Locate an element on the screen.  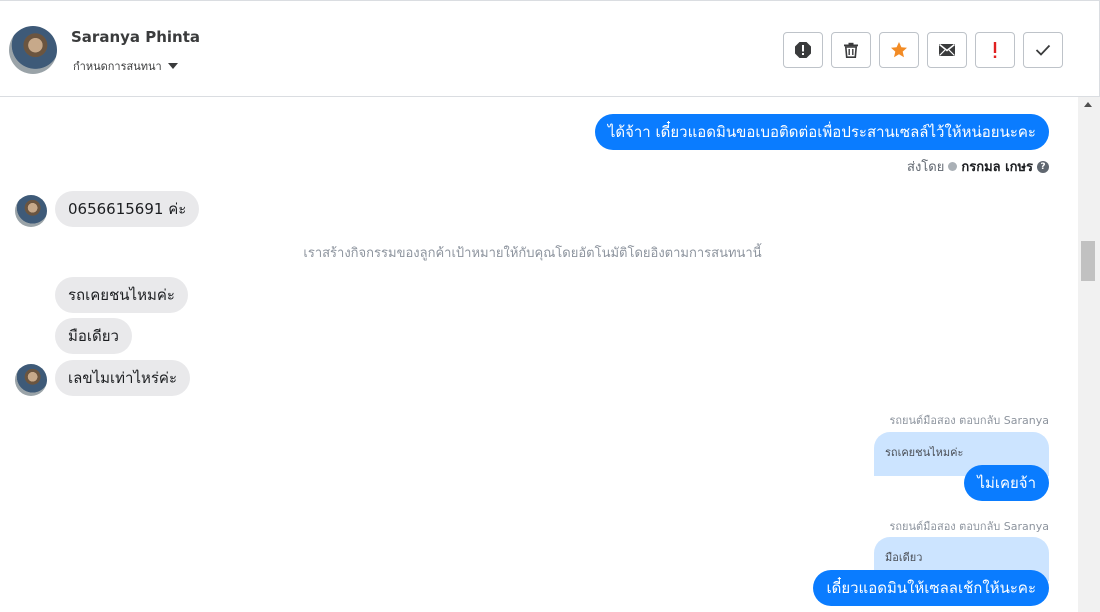
contact-avatar is located at coordinates (33, 50).